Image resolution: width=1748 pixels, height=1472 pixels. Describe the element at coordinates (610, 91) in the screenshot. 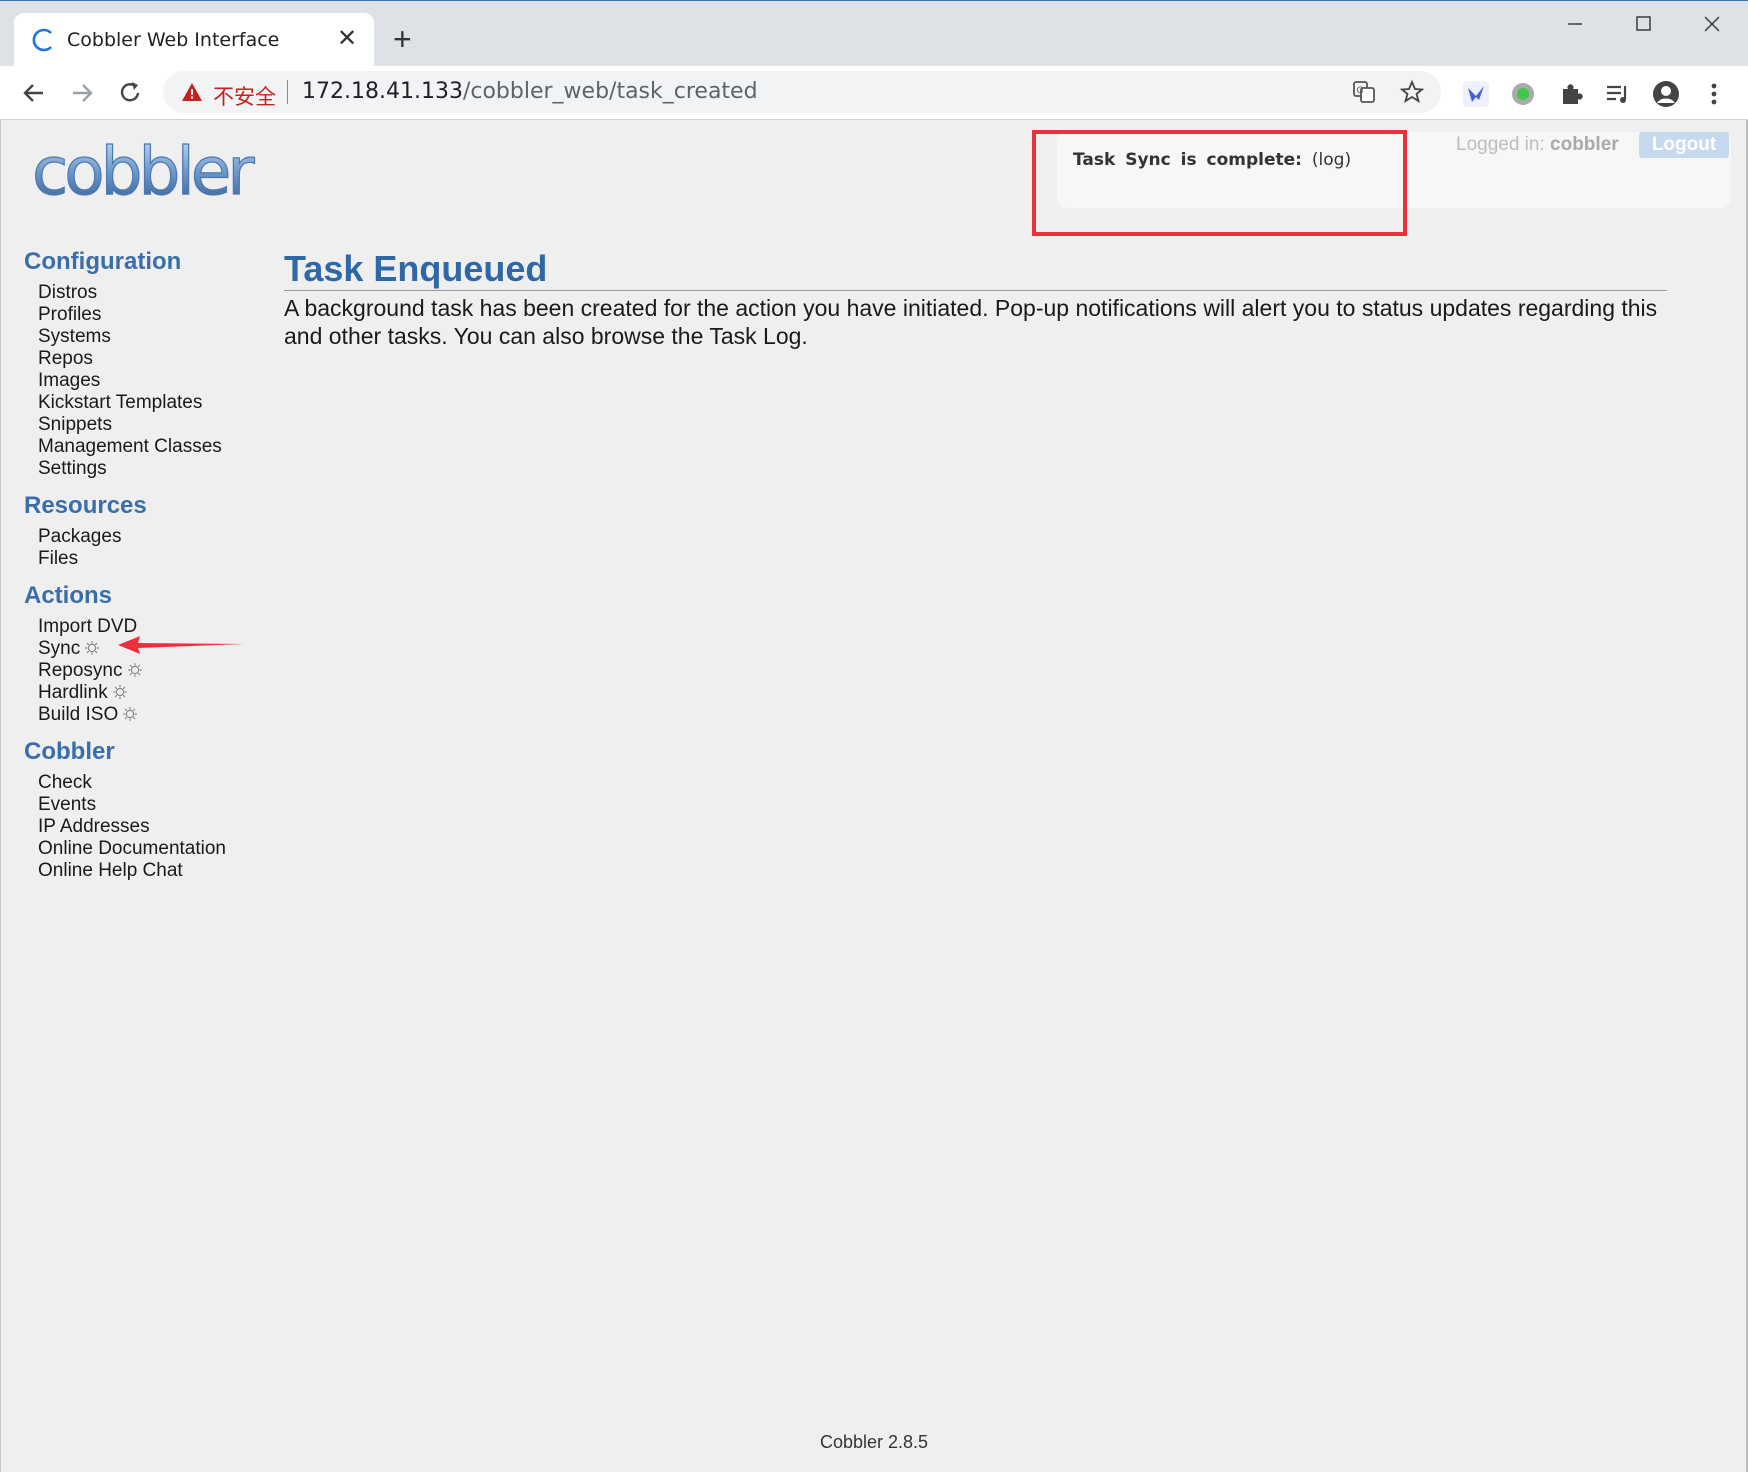

I see `url-path: /cobbler_web/task_created` at that location.